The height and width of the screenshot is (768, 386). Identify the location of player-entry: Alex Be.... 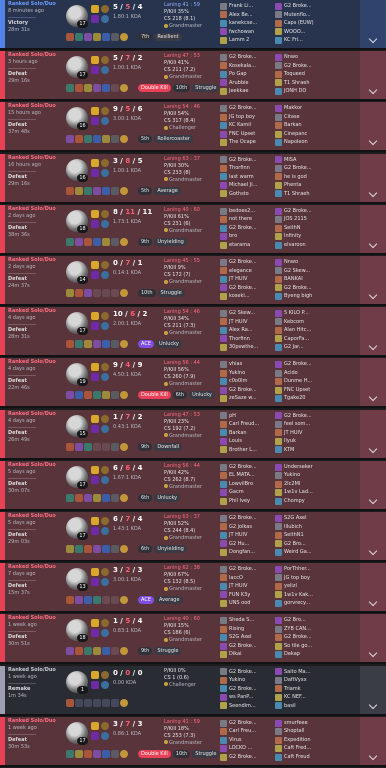
(247, 15).